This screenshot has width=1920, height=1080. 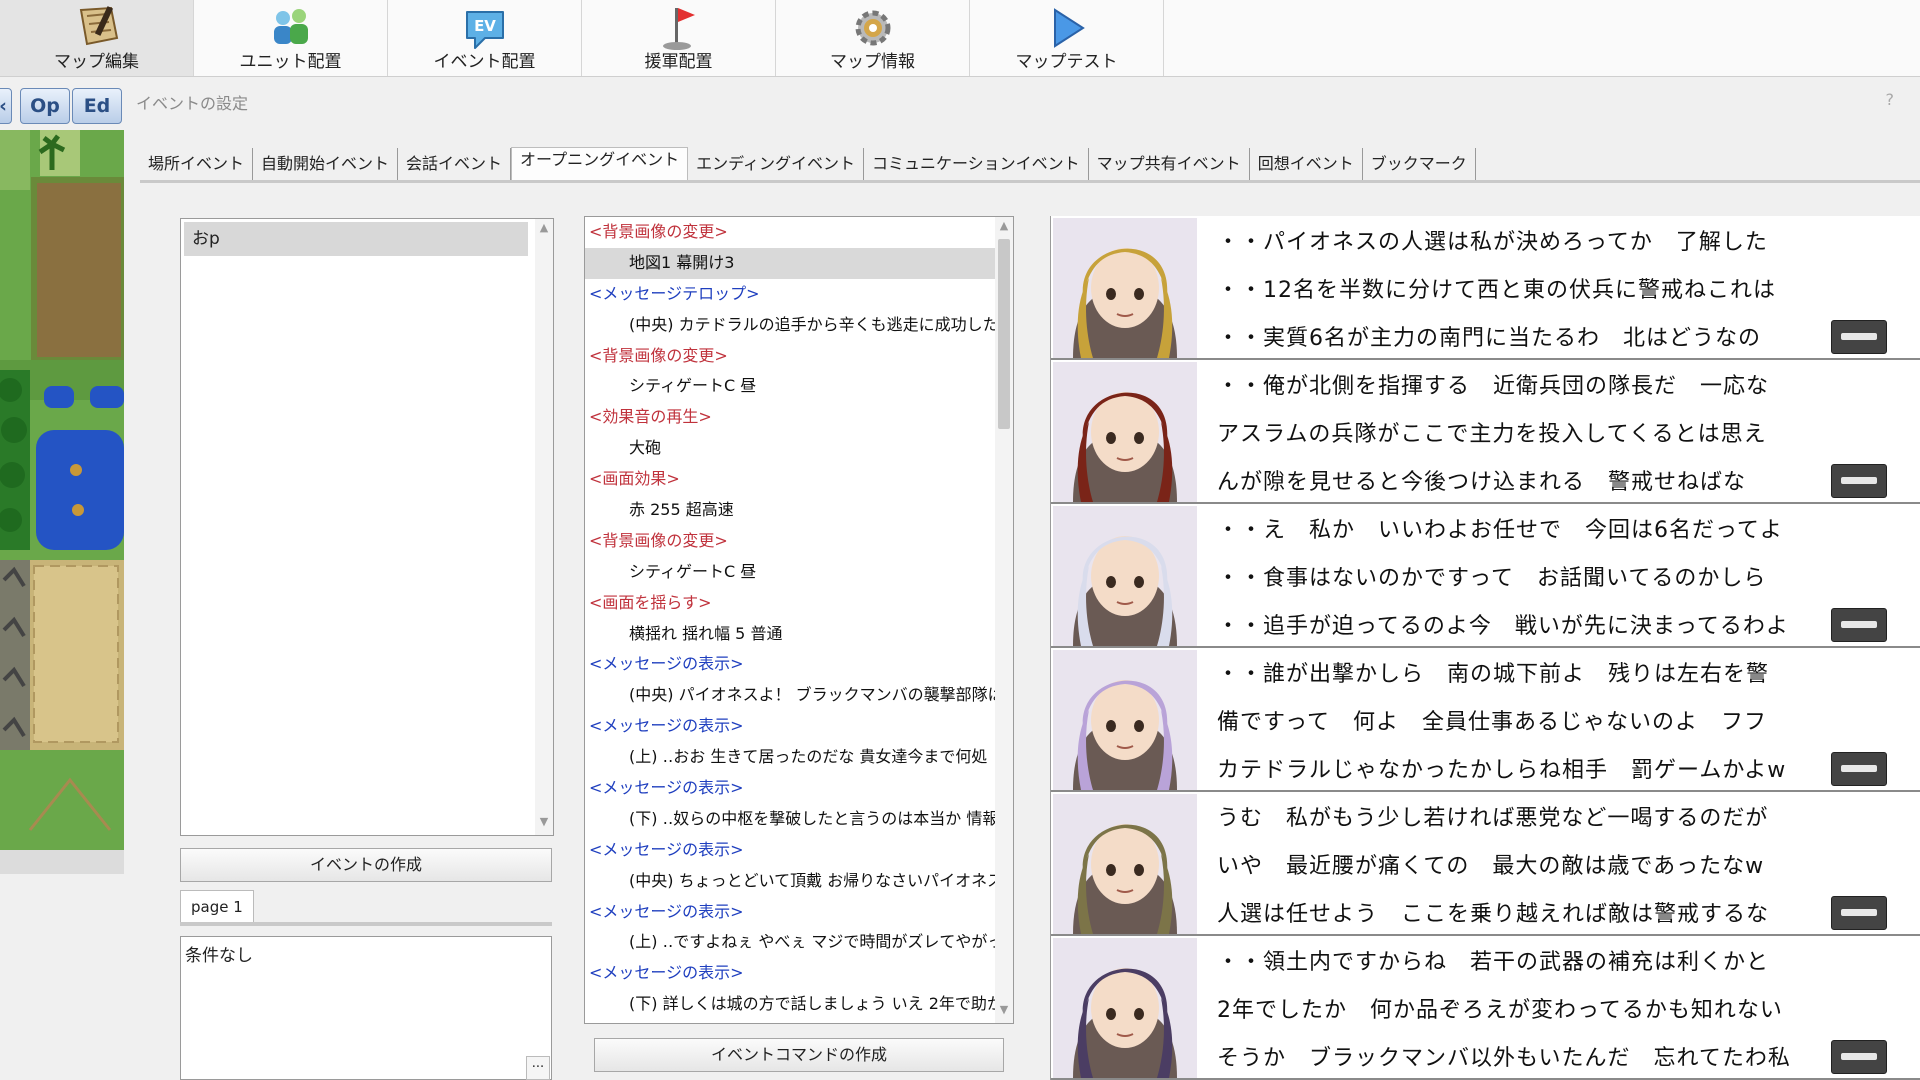 What do you see at coordinates (1125, 720) in the screenshot?
I see `lavender-haired-girl-portrait` at bounding box center [1125, 720].